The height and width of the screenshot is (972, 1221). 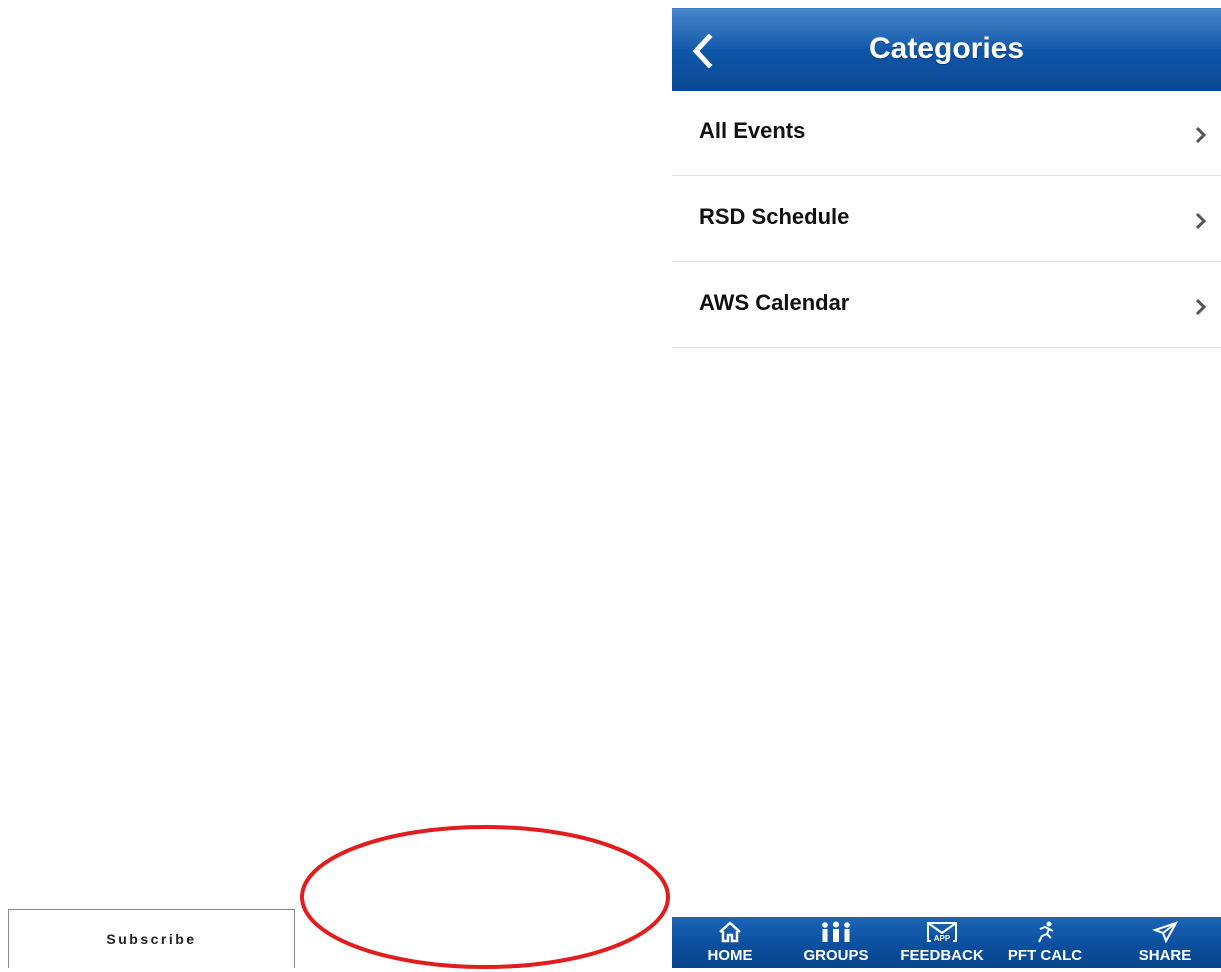 I want to click on subscribe-label: Subscribe, so click(x=151, y=939).